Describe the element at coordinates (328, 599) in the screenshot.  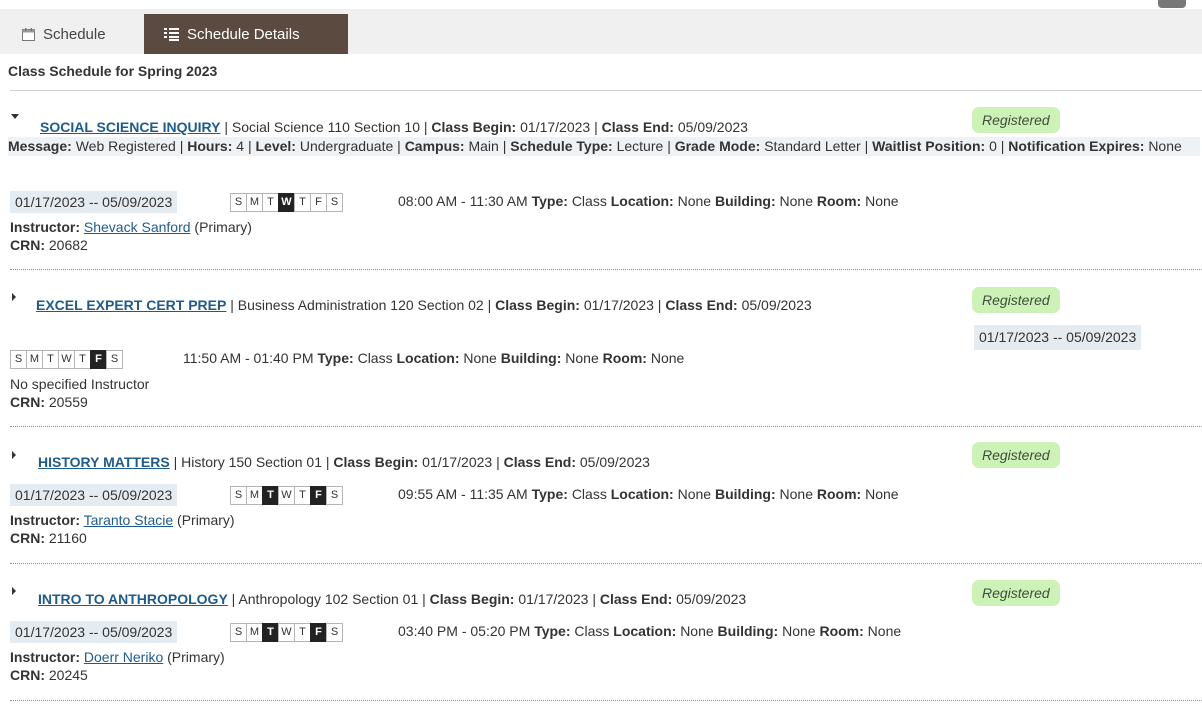
I see `course-subject: Anthropology 102 Section 01` at that location.